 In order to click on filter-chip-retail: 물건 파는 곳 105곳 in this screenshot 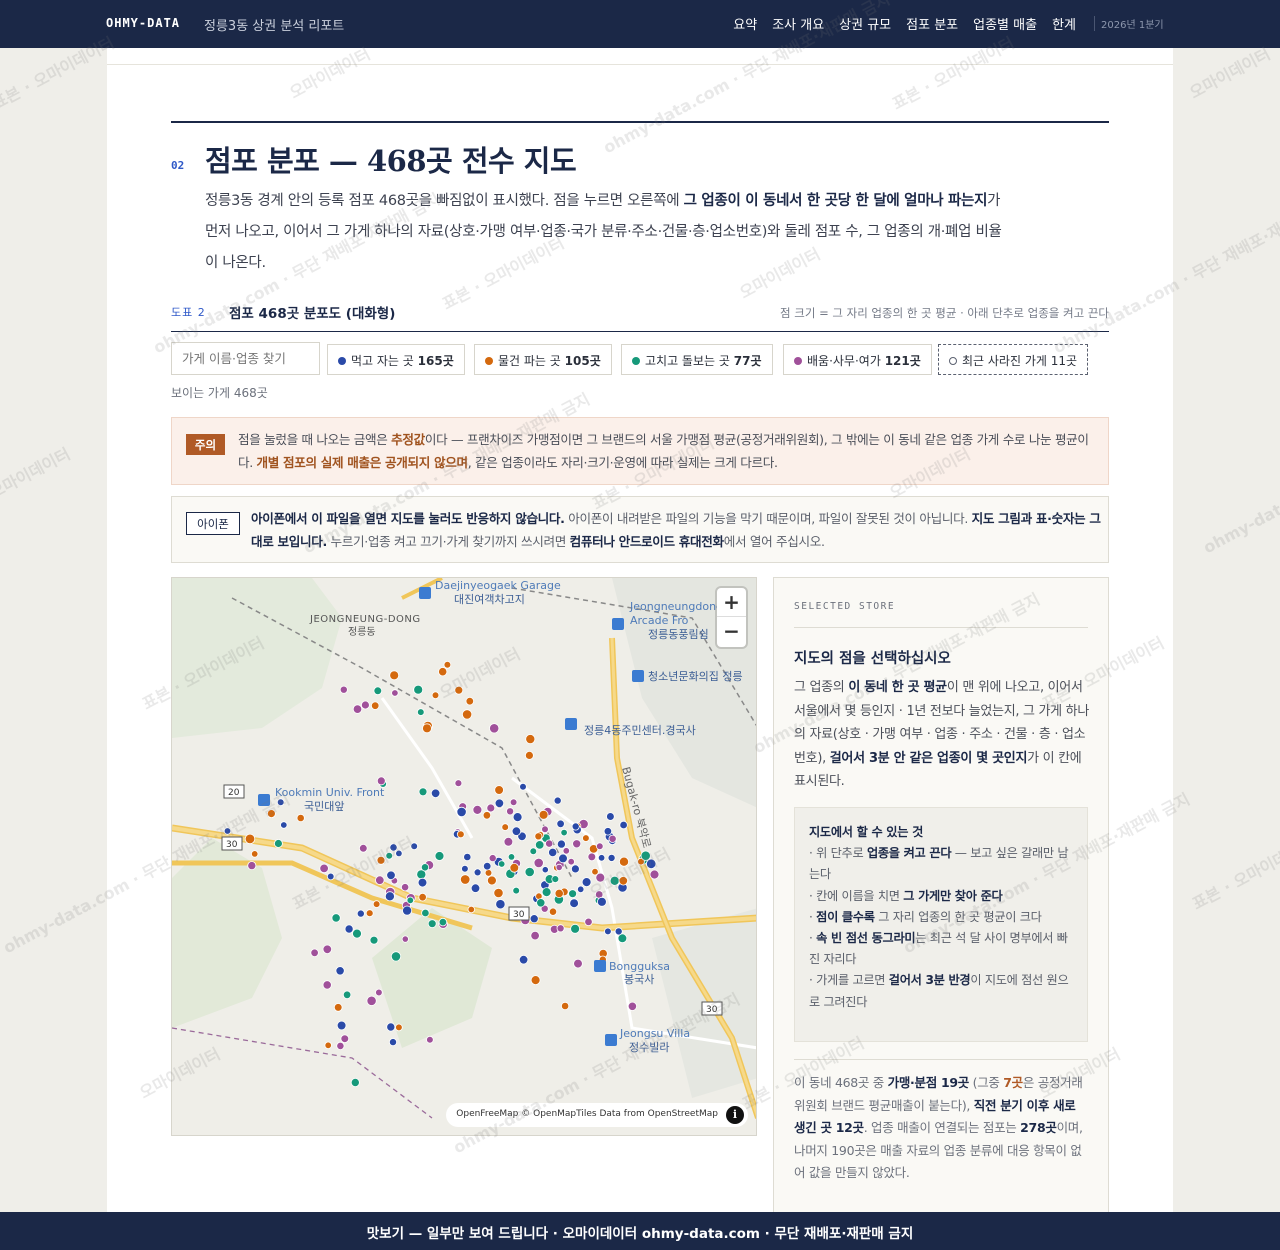, I will do `click(543, 359)`.